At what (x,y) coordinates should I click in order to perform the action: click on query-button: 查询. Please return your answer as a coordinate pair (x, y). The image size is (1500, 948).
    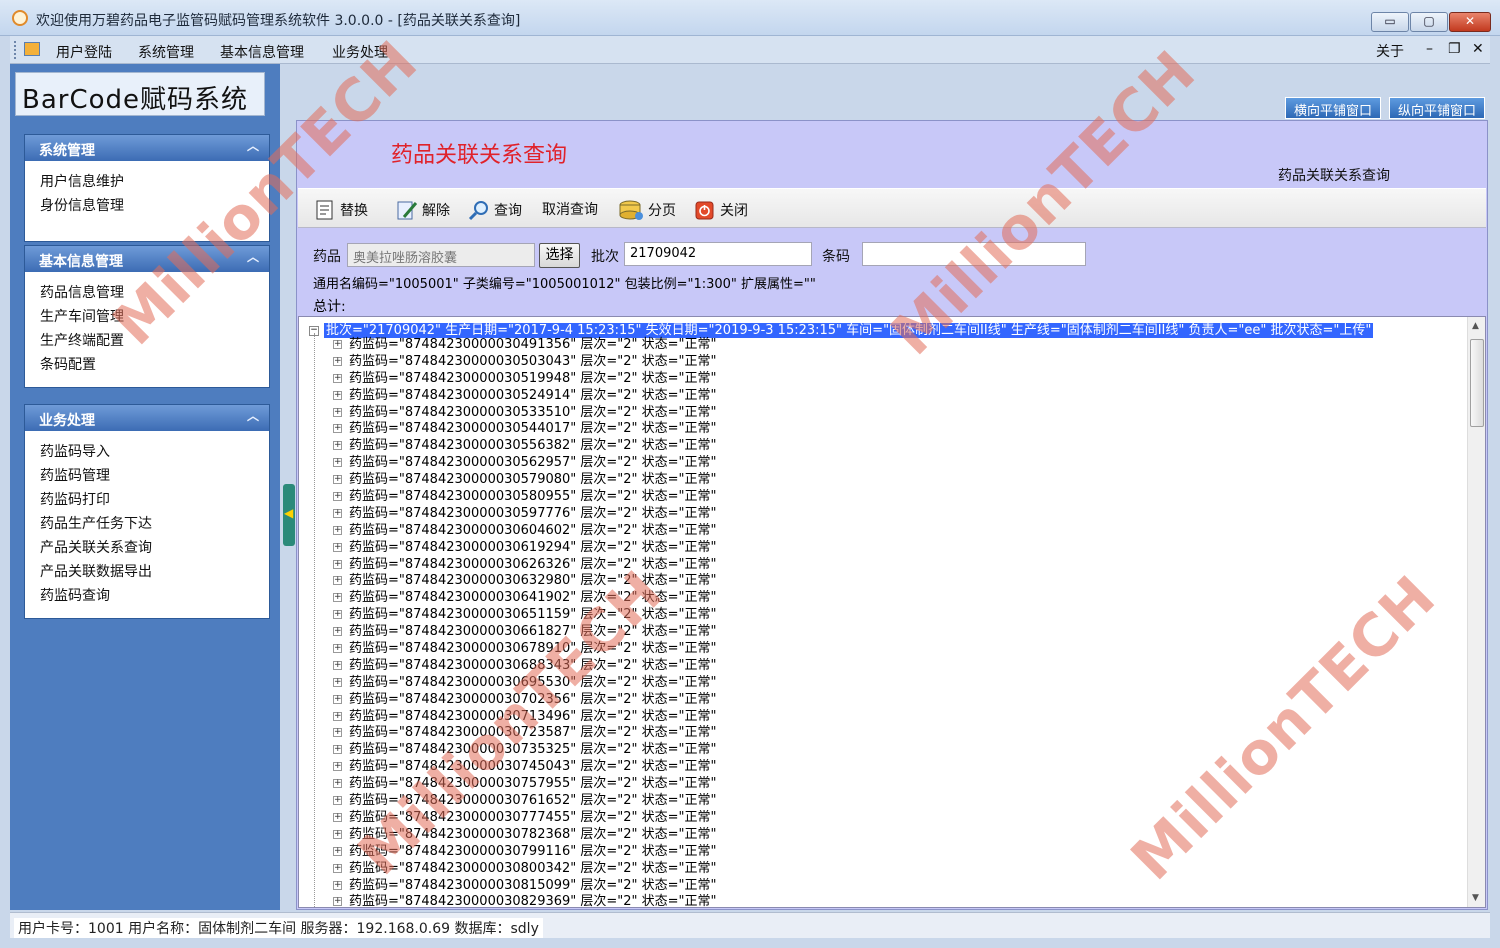
    Looking at the image, I should click on (495, 210).